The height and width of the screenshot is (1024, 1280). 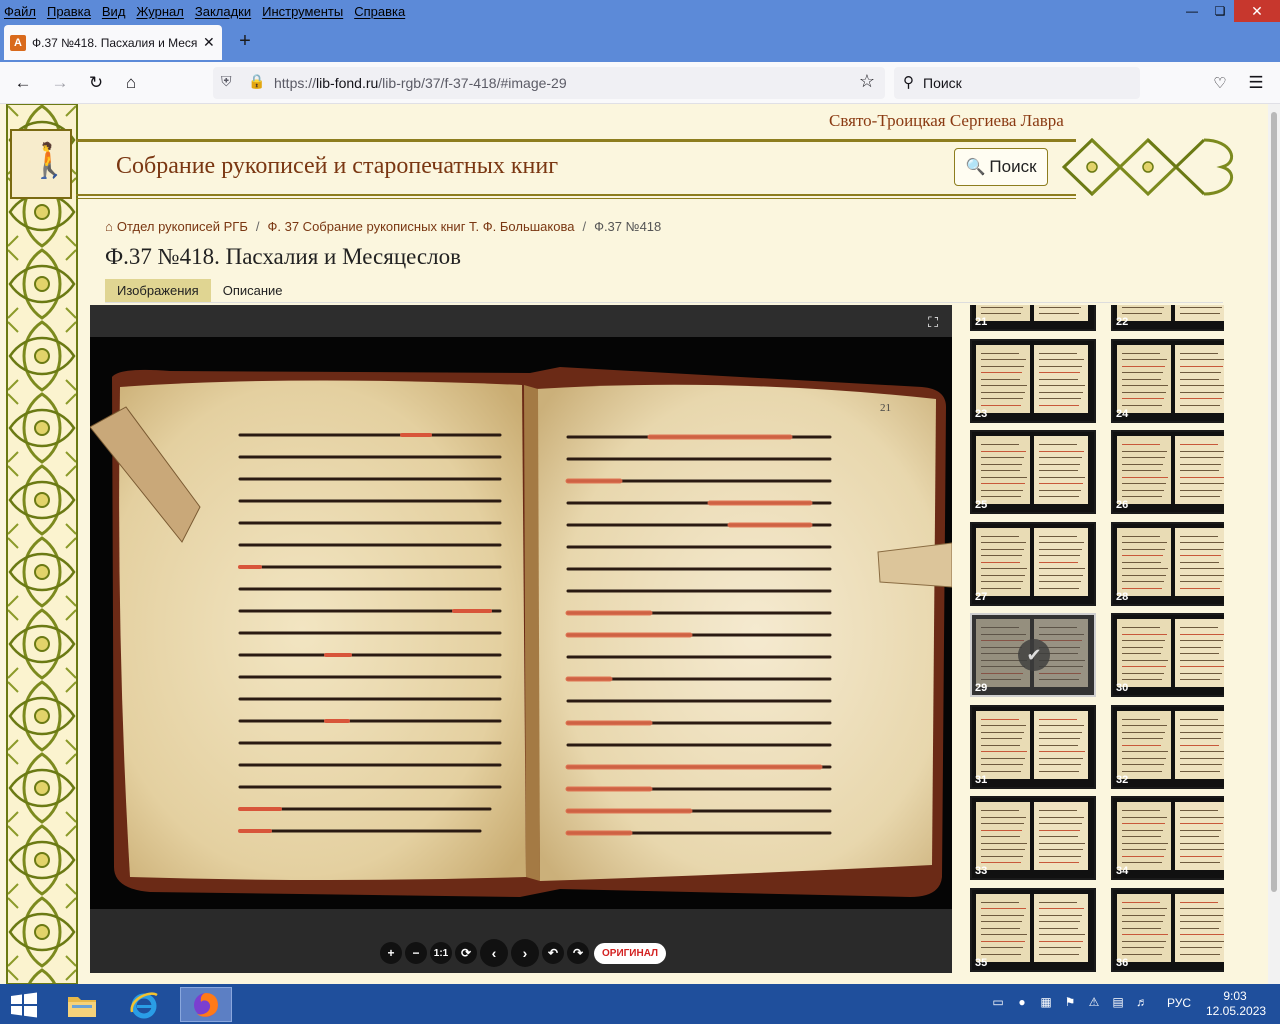 What do you see at coordinates (1167, 318) in the screenshot?
I see `thumbnail-page: 22` at bounding box center [1167, 318].